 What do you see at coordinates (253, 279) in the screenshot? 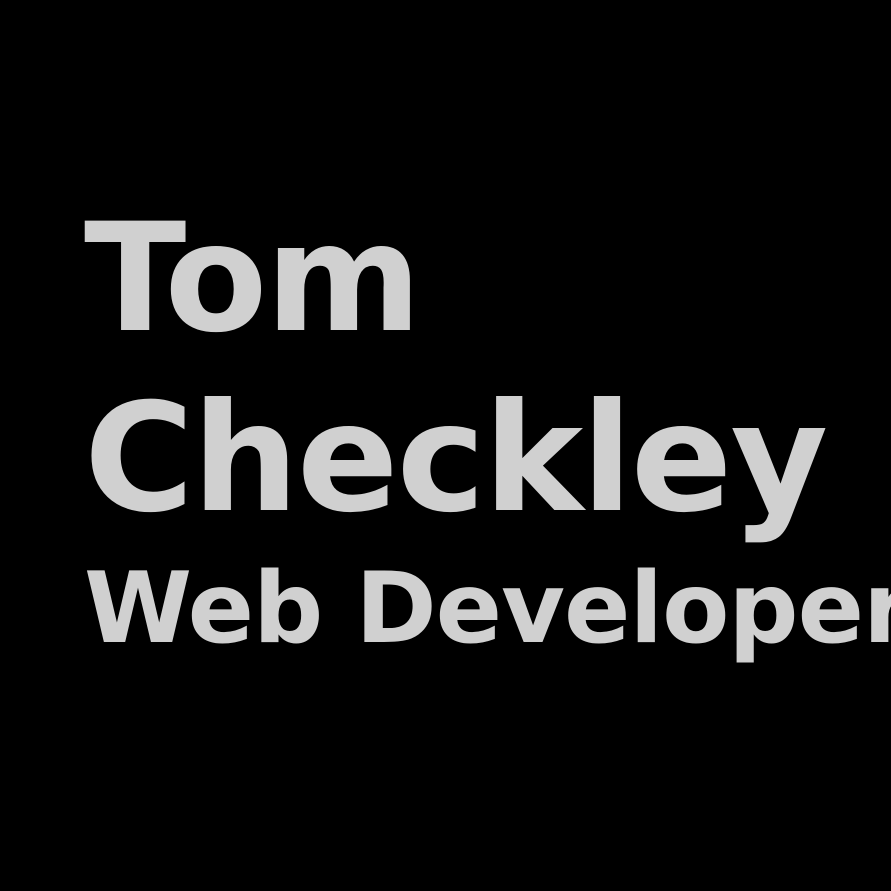
I see `first-name-text: Tom` at bounding box center [253, 279].